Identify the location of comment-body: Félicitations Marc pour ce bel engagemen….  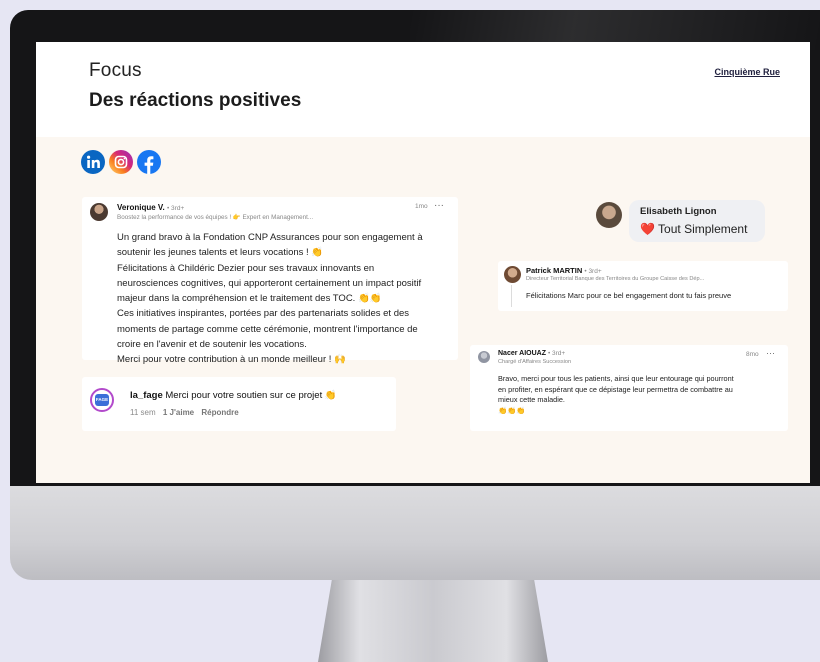
(629, 295).